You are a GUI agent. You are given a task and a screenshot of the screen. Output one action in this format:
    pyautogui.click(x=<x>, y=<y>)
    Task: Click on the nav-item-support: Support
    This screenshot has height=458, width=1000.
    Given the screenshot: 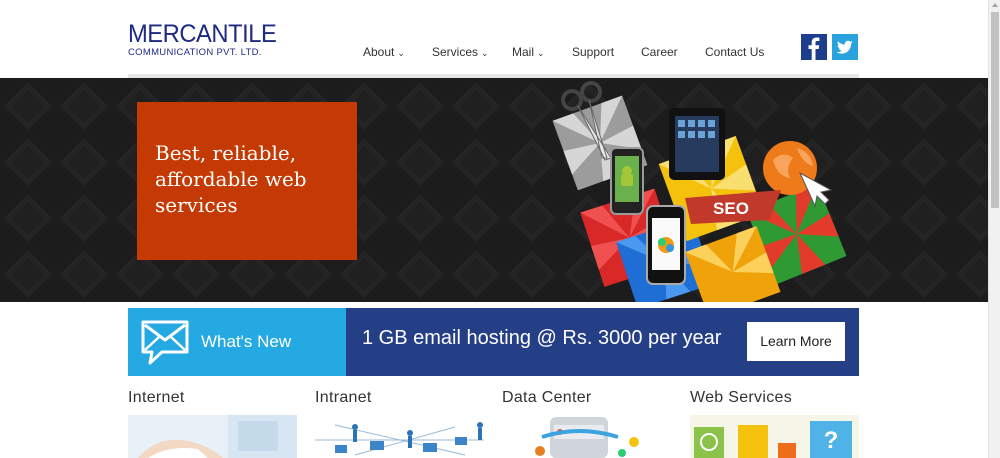 What is the action you would take?
    pyautogui.click(x=593, y=52)
    